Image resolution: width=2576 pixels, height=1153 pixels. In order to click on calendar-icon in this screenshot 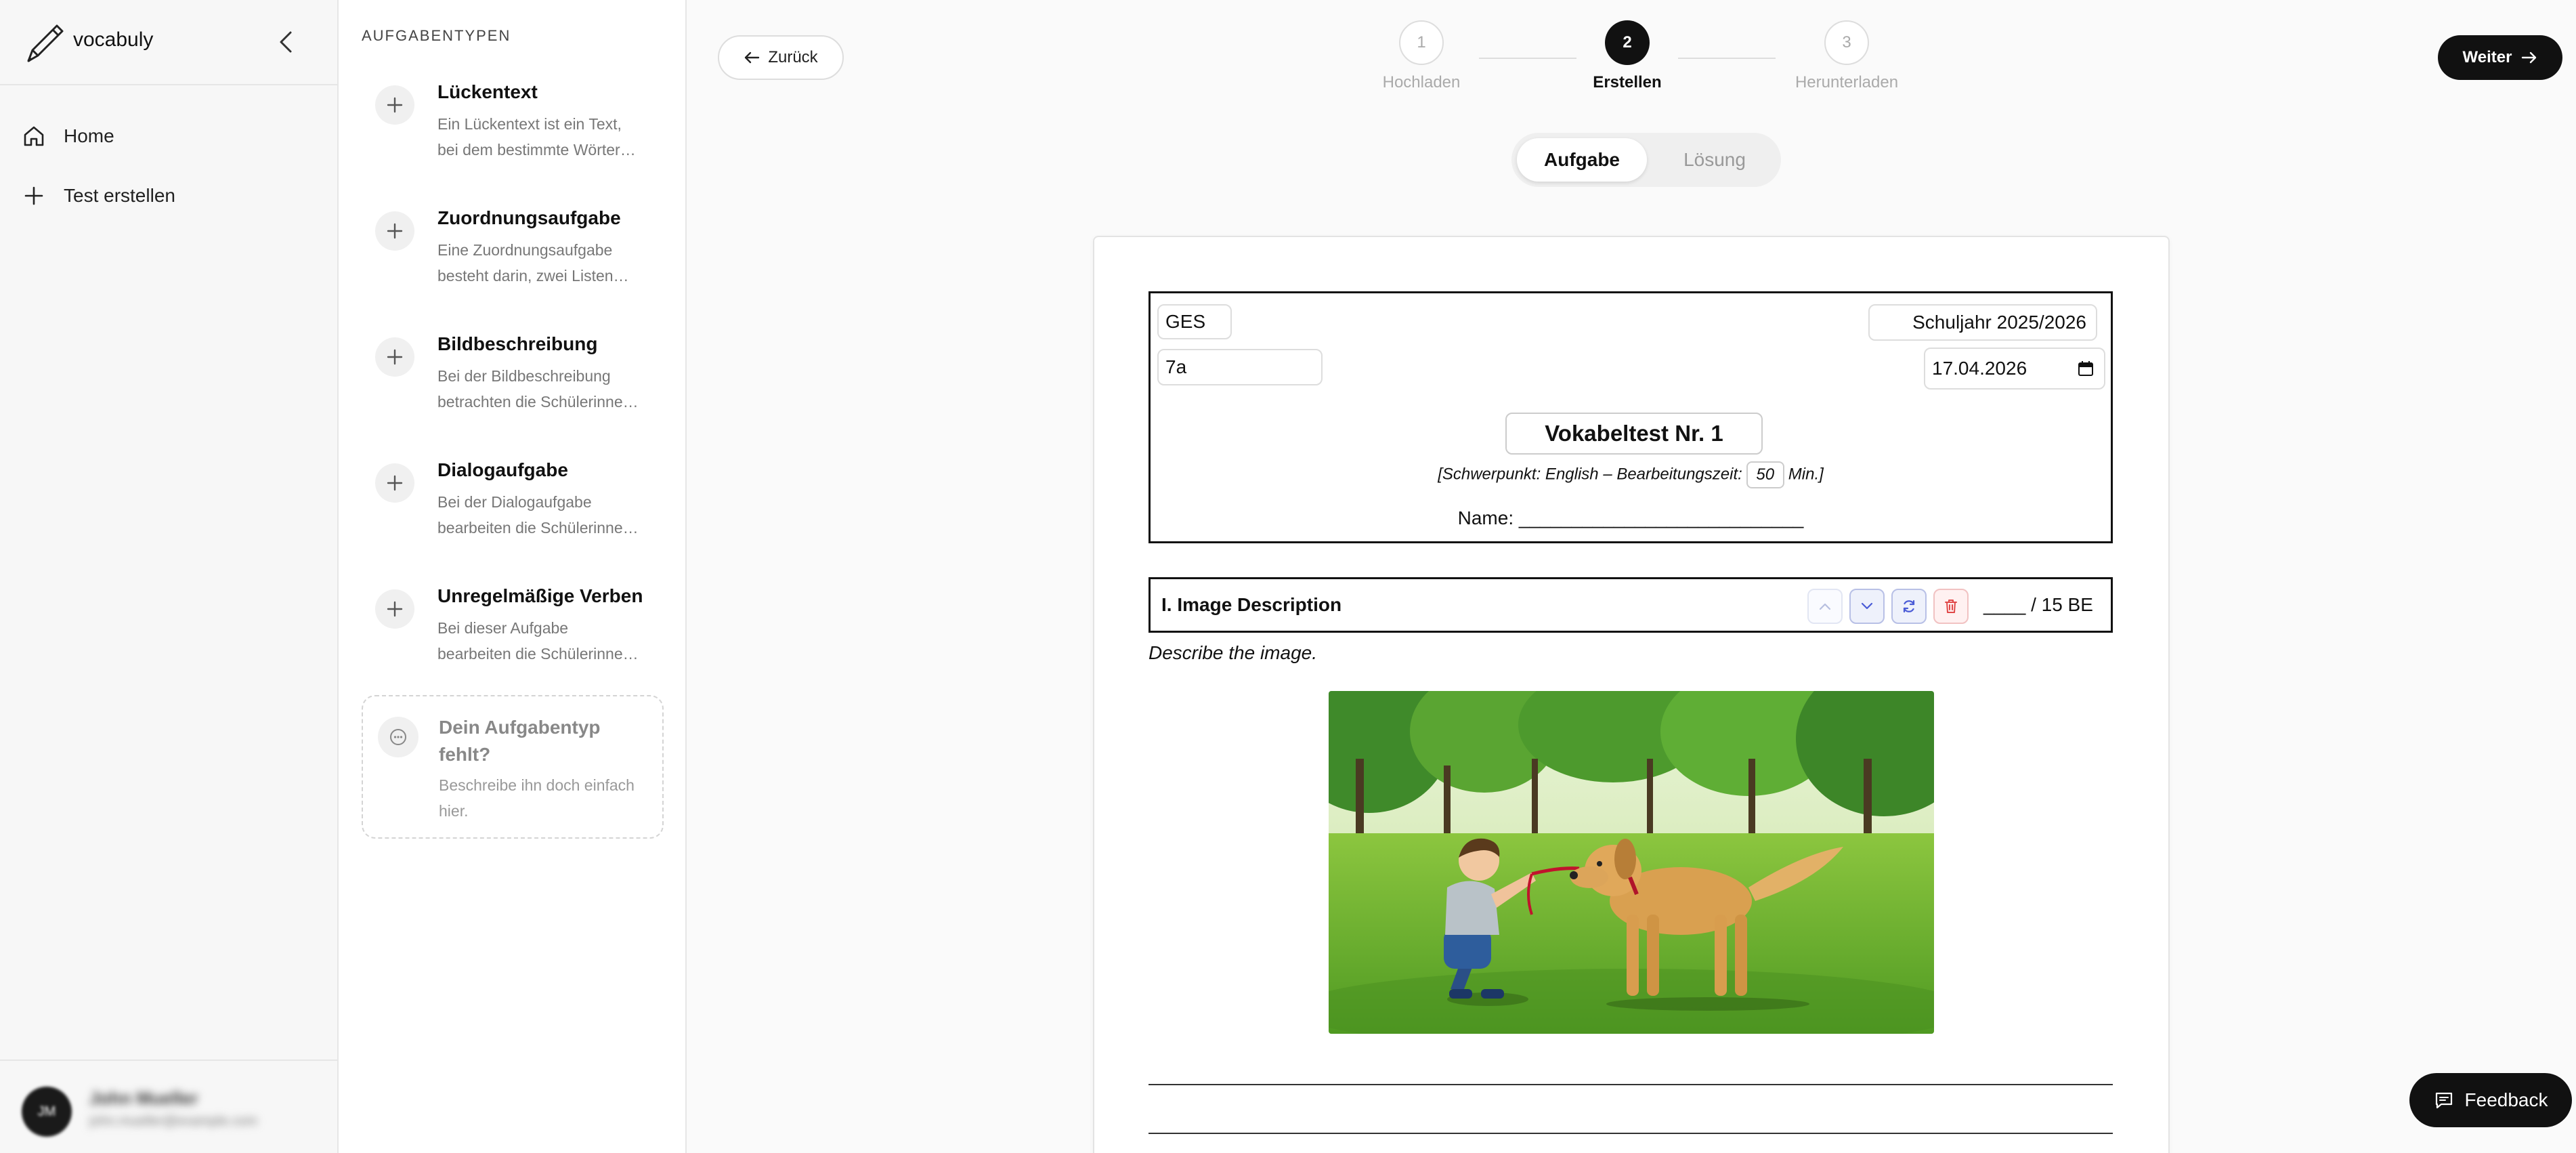, I will do `click(2086, 368)`.